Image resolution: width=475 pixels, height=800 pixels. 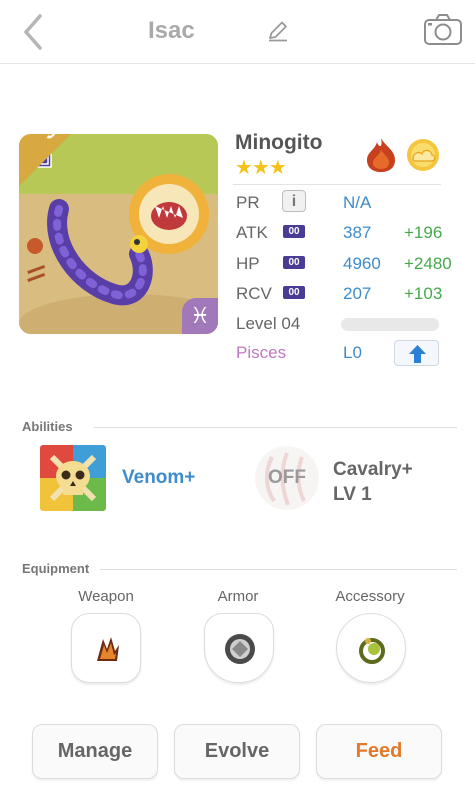 I want to click on rcv-plus-tag: 00, so click(x=294, y=292).